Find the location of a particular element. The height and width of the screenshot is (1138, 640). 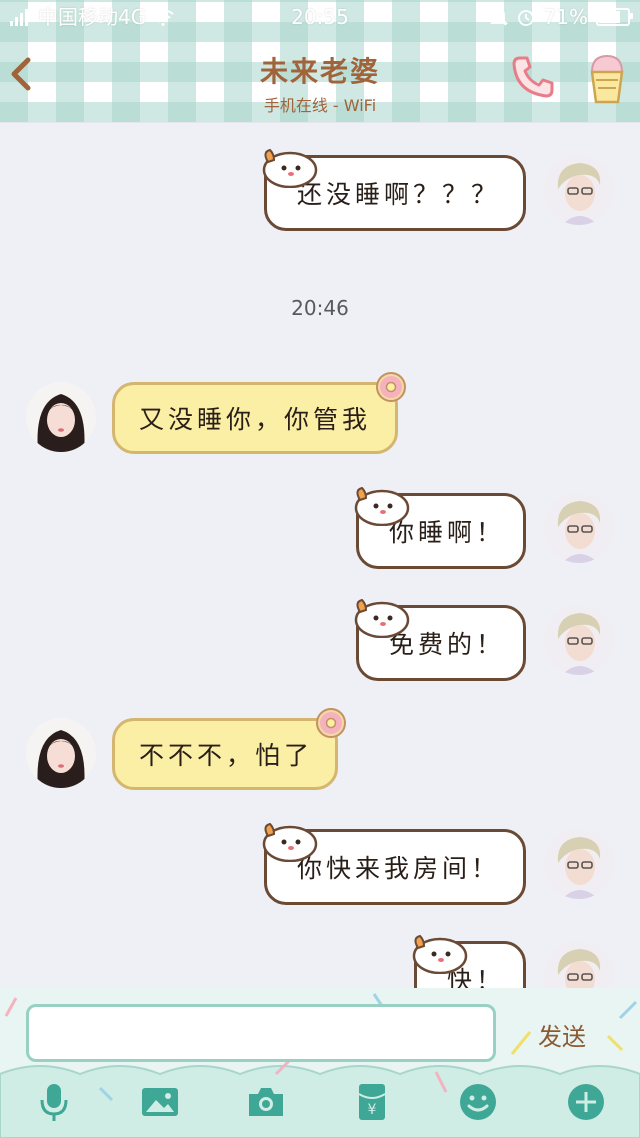

ice-cream-profile-icon is located at coordinates (607, 78).